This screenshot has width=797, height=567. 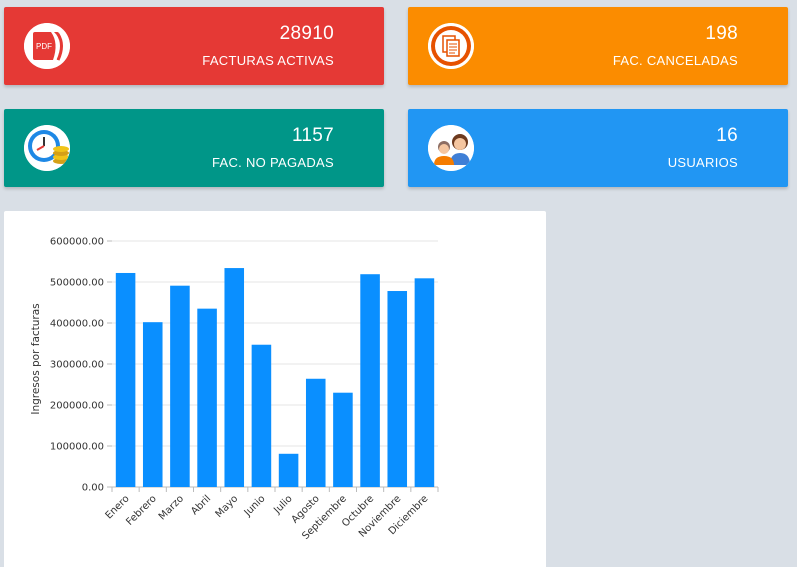 What do you see at coordinates (44, 46) in the screenshot?
I see `svg-text: PDF` at bounding box center [44, 46].